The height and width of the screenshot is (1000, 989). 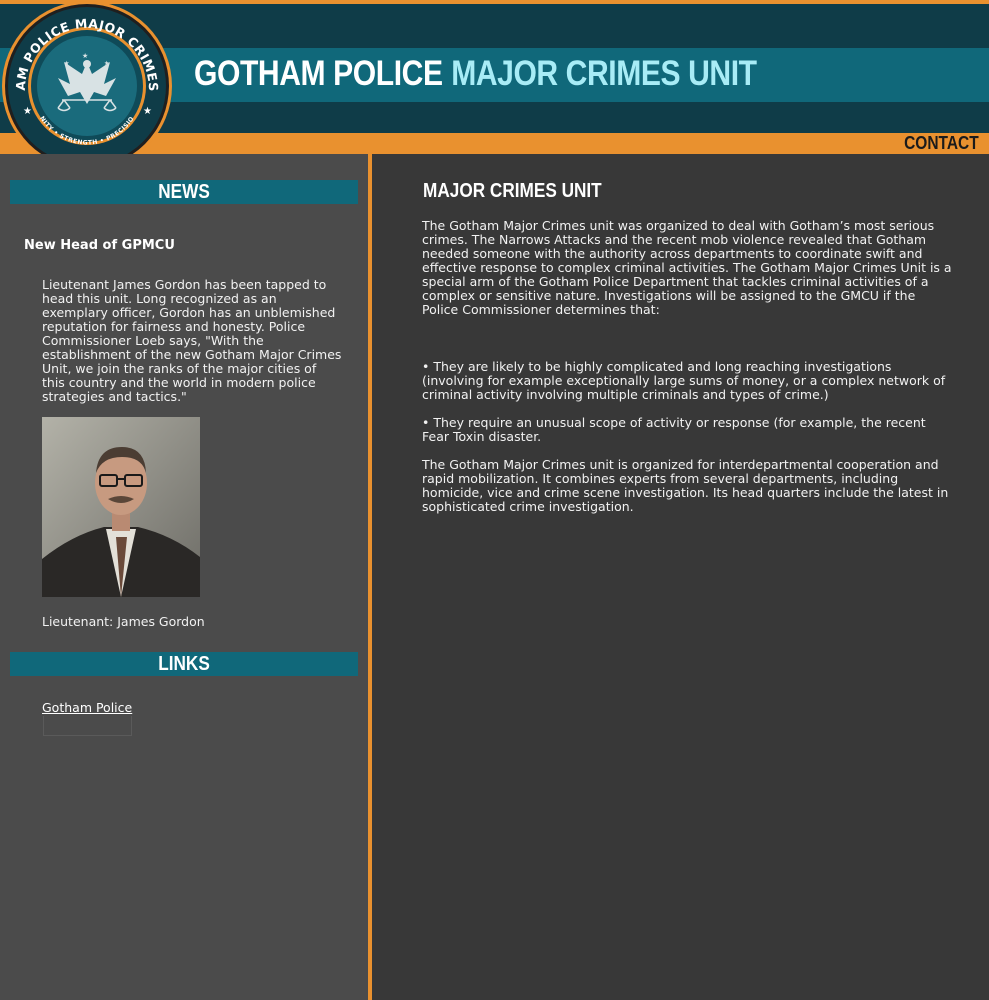 What do you see at coordinates (121, 507) in the screenshot?
I see `gordon-photo` at bounding box center [121, 507].